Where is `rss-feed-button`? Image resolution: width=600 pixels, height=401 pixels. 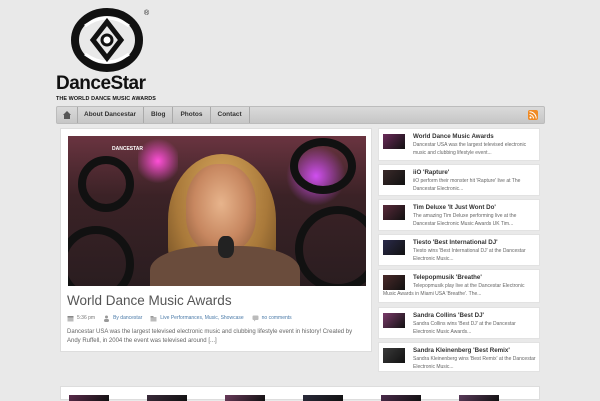
rss-feed-button is located at coordinates (533, 115).